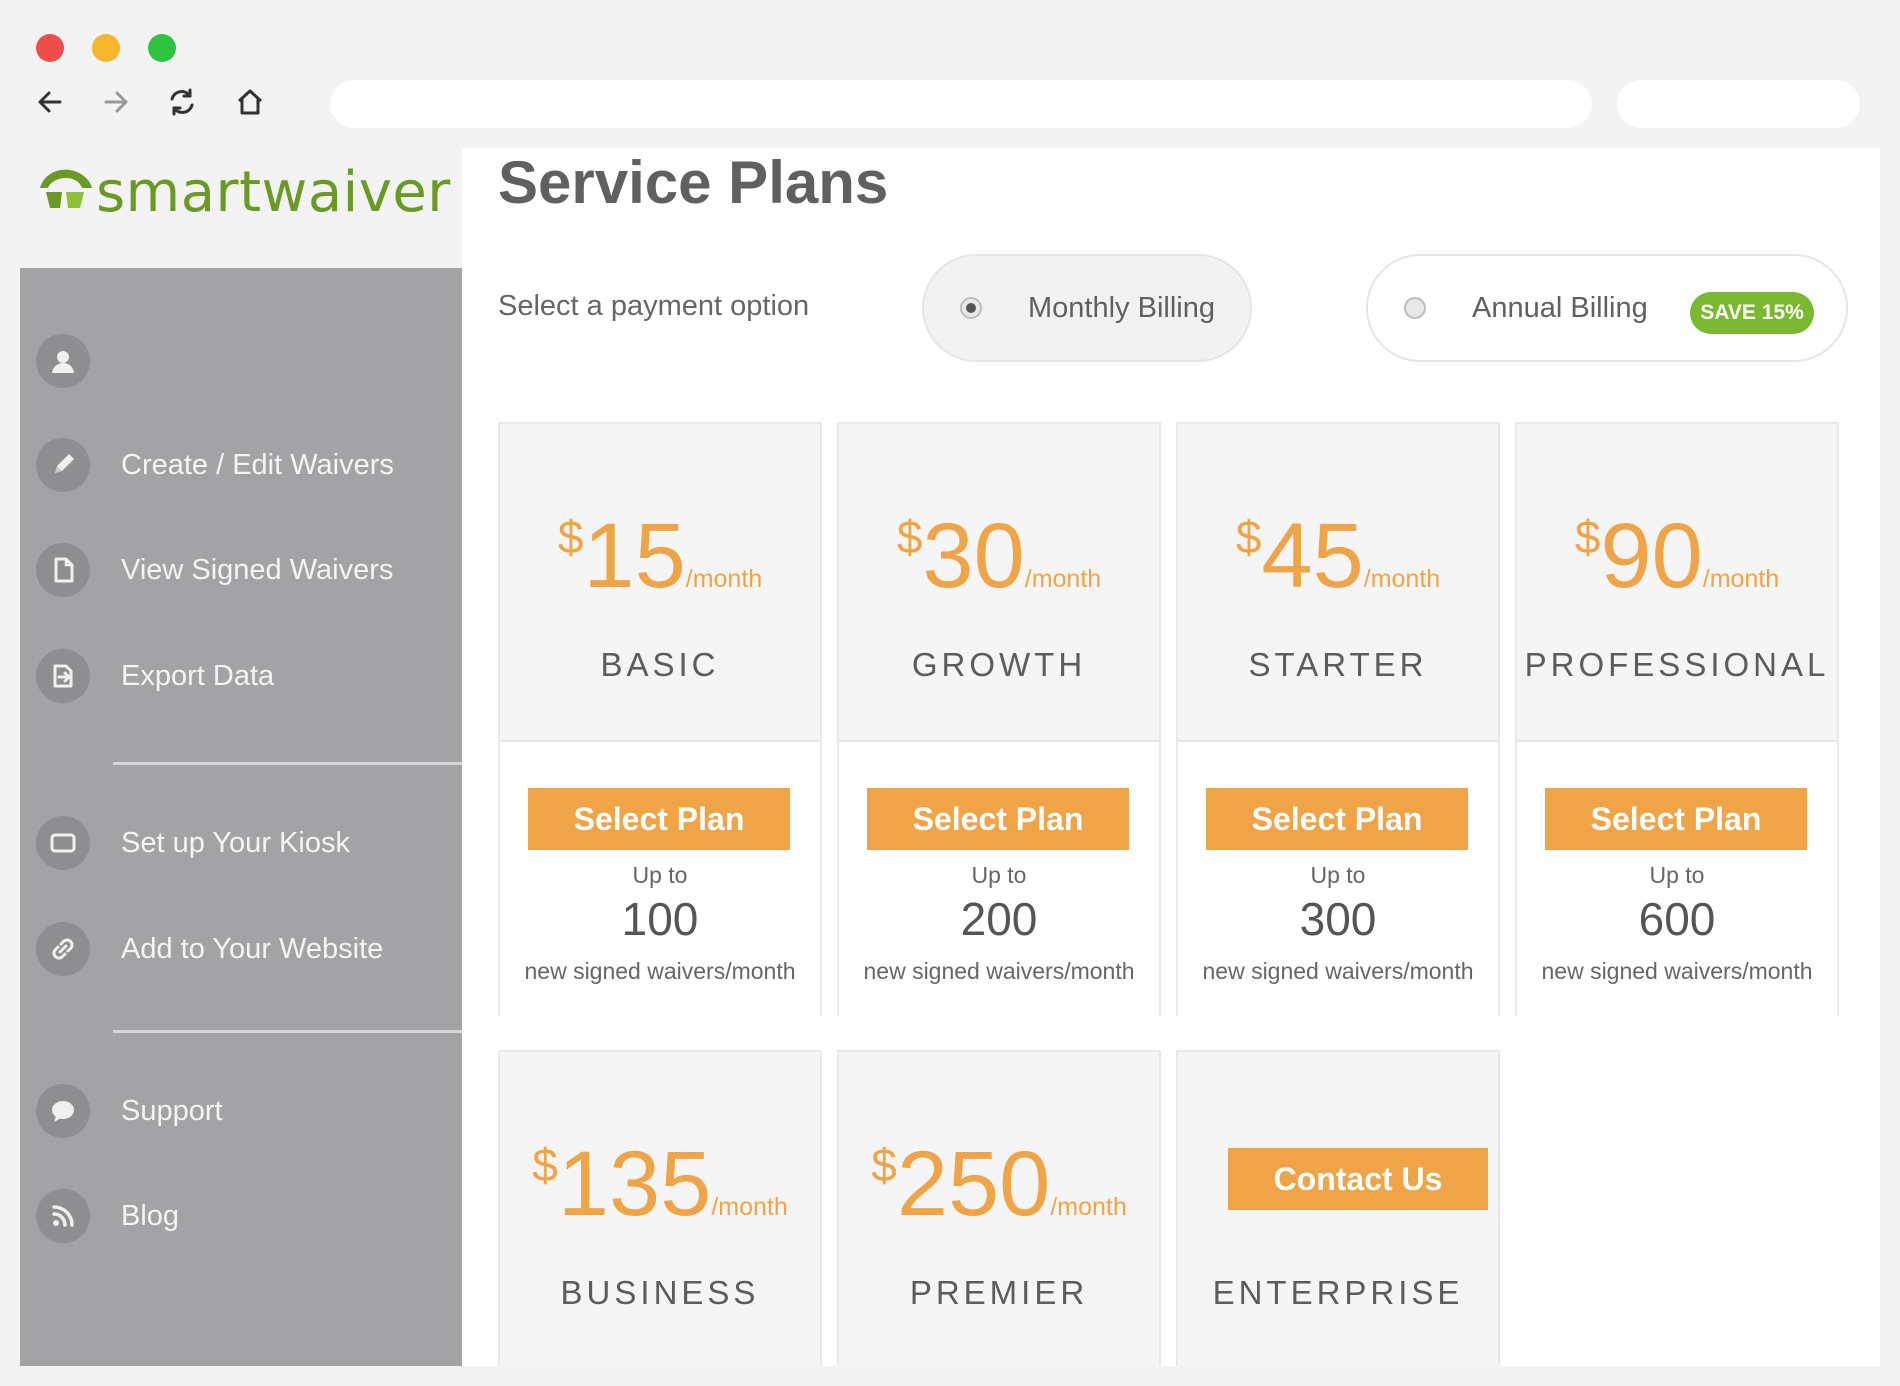  I want to click on plan-waiver-count: 600, so click(1677, 919).